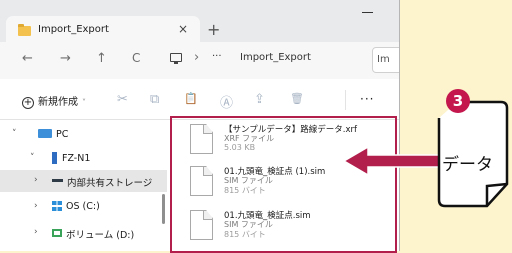  I want to click on nav-item-label: ボリューム (D:), so click(100, 235).